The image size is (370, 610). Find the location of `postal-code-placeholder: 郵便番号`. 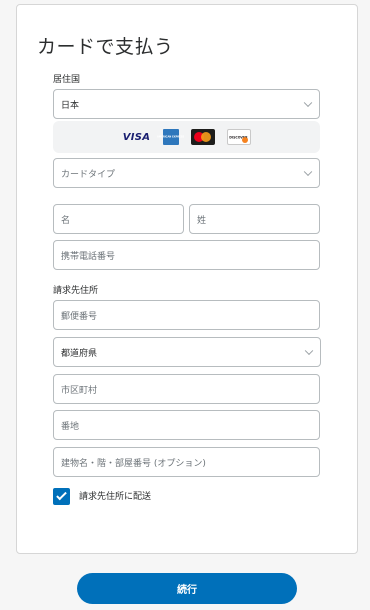

postal-code-placeholder: 郵便番号 is located at coordinates (79, 316).